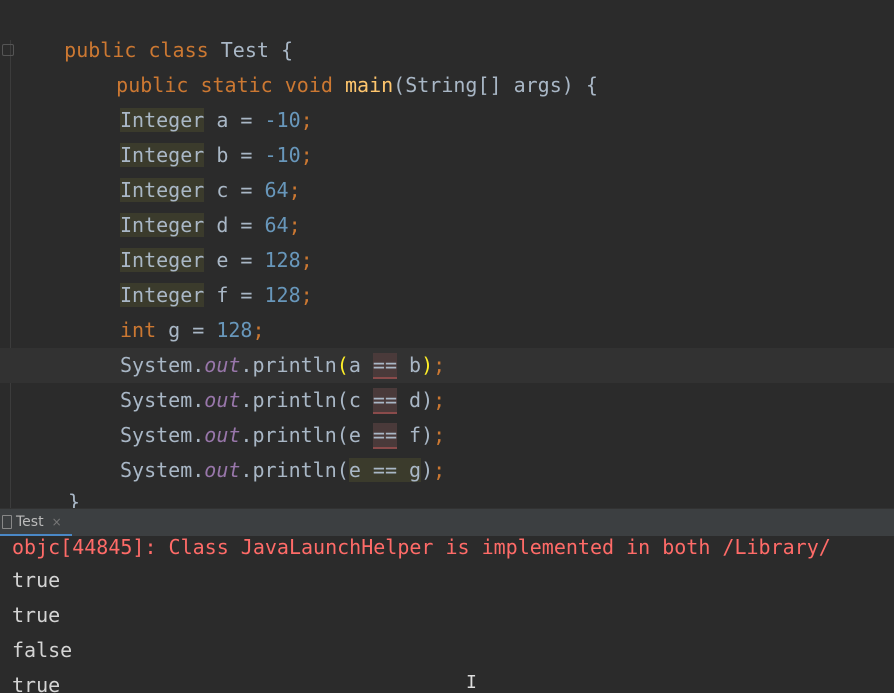  Describe the element at coordinates (192, 330) in the screenshot. I see `code-line-decl-g: int g = 128;` at that location.